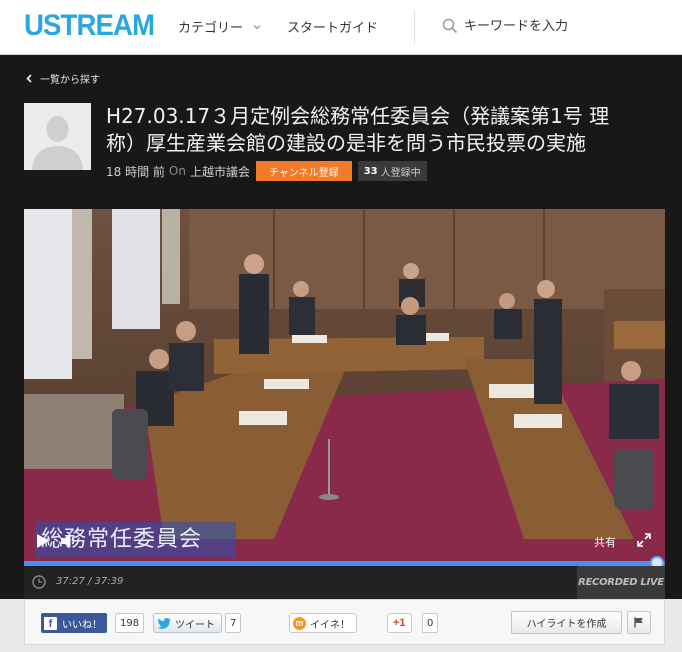 The image size is (682, 652). What do you see at coordinates (299, 623) in the screenshot?
I see `mixi-icon: m` at bounding box center [299, 623].